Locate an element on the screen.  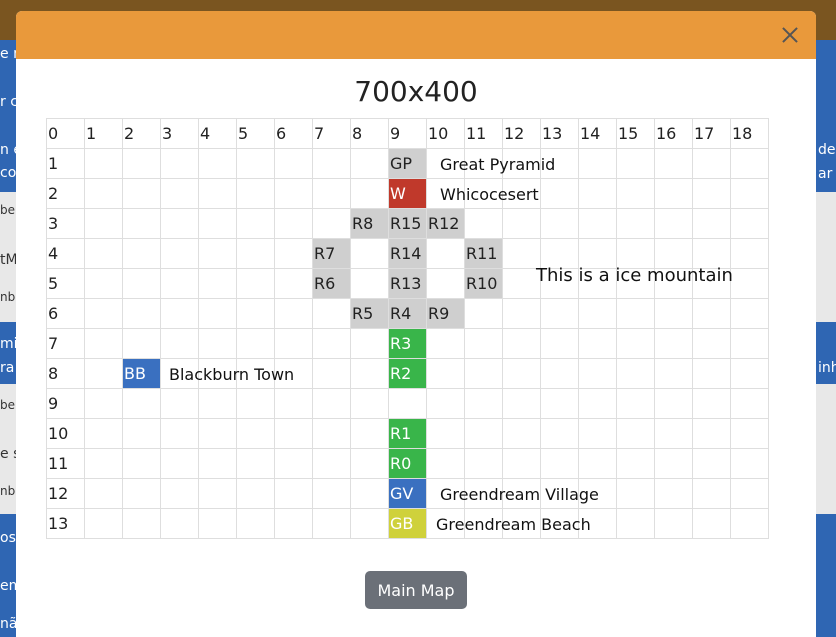
close-icon is located at coordinates (790, 35).